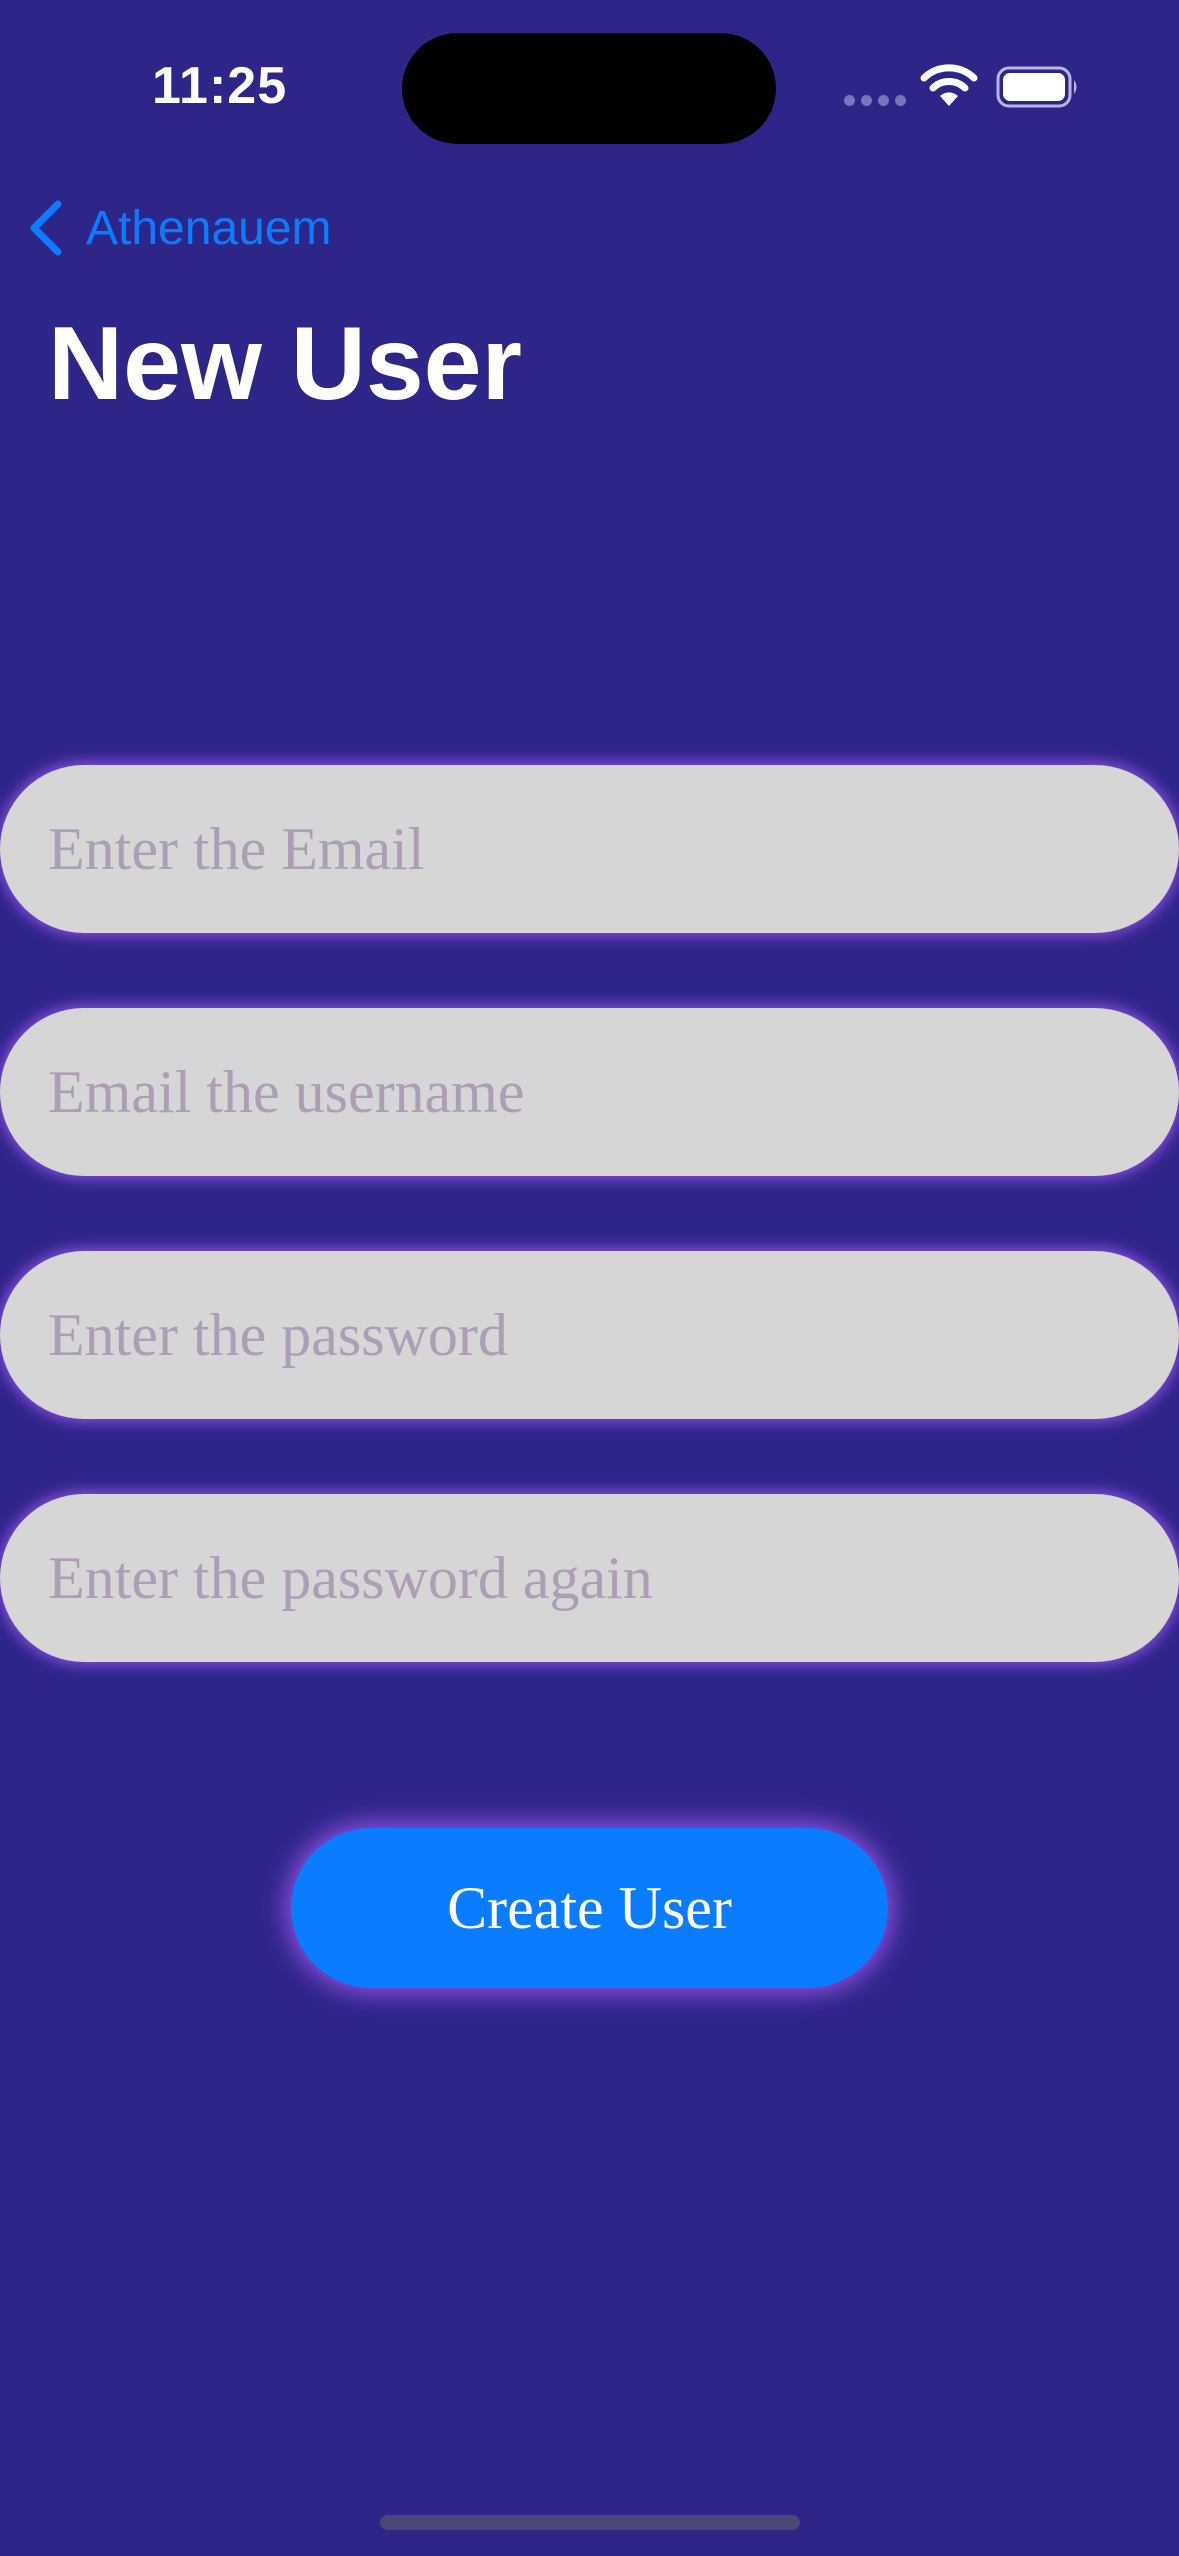  What do you see at coordinates (590, 2522) in the screenshot?
I see `home-indicator` at bounding box center [590, 2522].